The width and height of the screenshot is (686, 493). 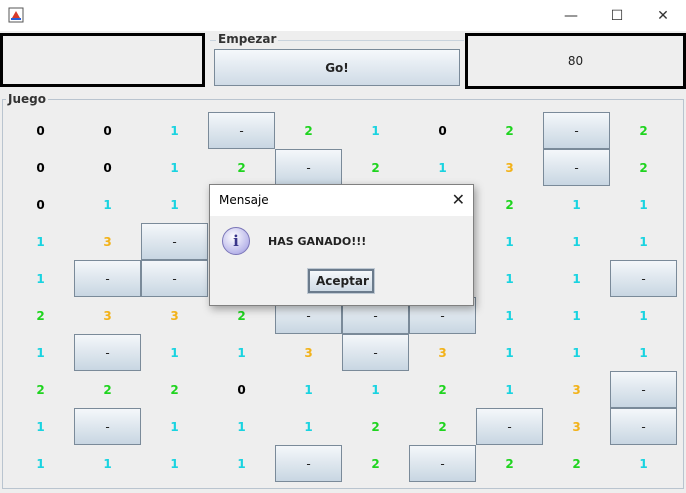 I want to click on dialog-title-bar: Mensaje ✕, so click(x=341, y=200).